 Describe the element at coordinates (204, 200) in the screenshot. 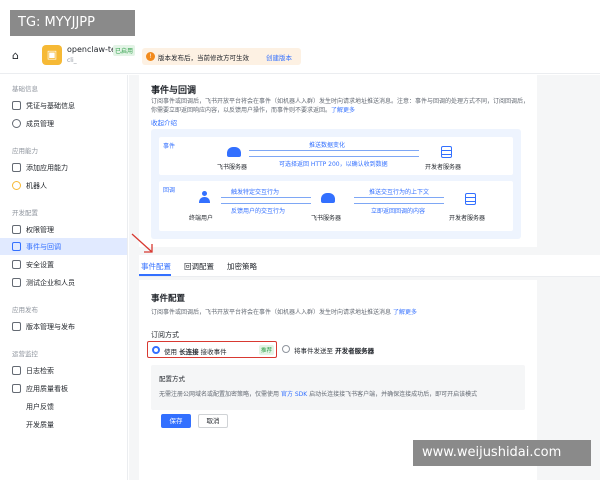

I see `user-body` at that location.